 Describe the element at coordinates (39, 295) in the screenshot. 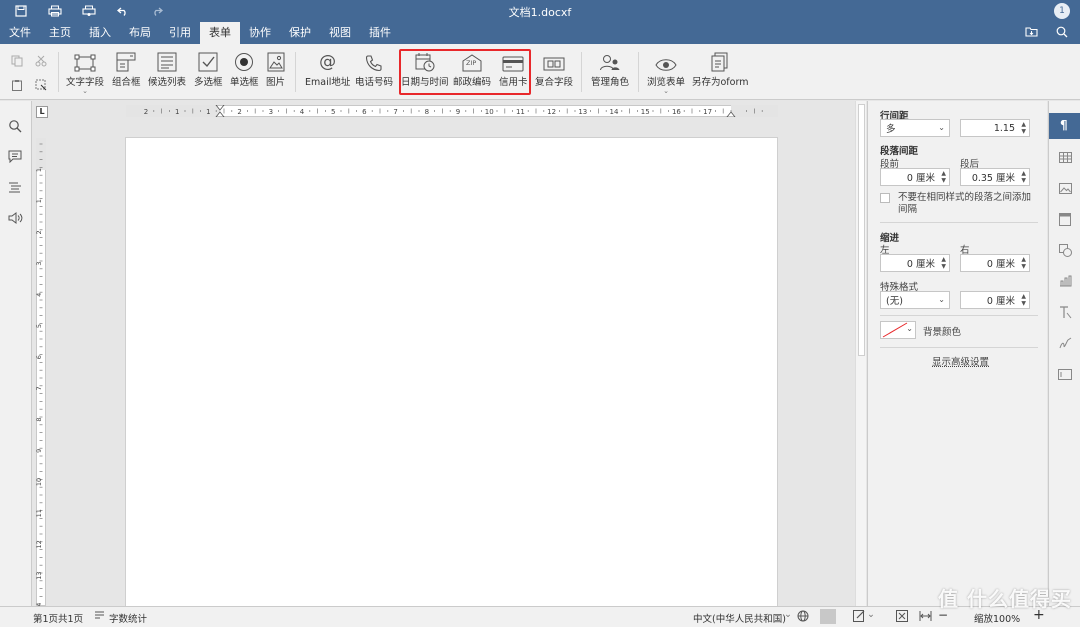

I see `ruler-label: 4` at that location.